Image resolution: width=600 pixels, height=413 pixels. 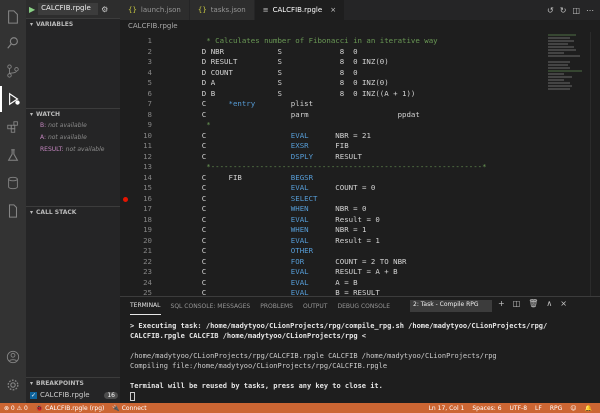 What do you see at coordinates (70, 408) in the screenshot?
I see `status-file: 🐞 CALCFIB.rpgle (rpg)` at bounding box center [70, 408].